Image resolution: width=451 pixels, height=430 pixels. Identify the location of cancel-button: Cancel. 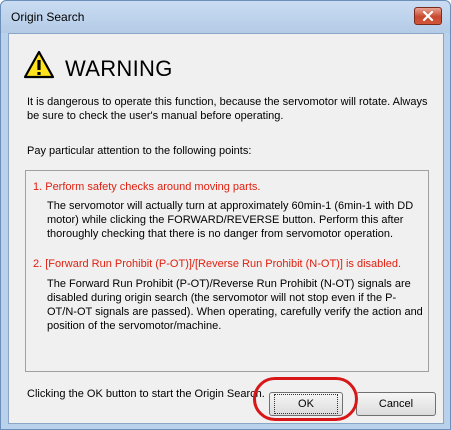
(396, 404).